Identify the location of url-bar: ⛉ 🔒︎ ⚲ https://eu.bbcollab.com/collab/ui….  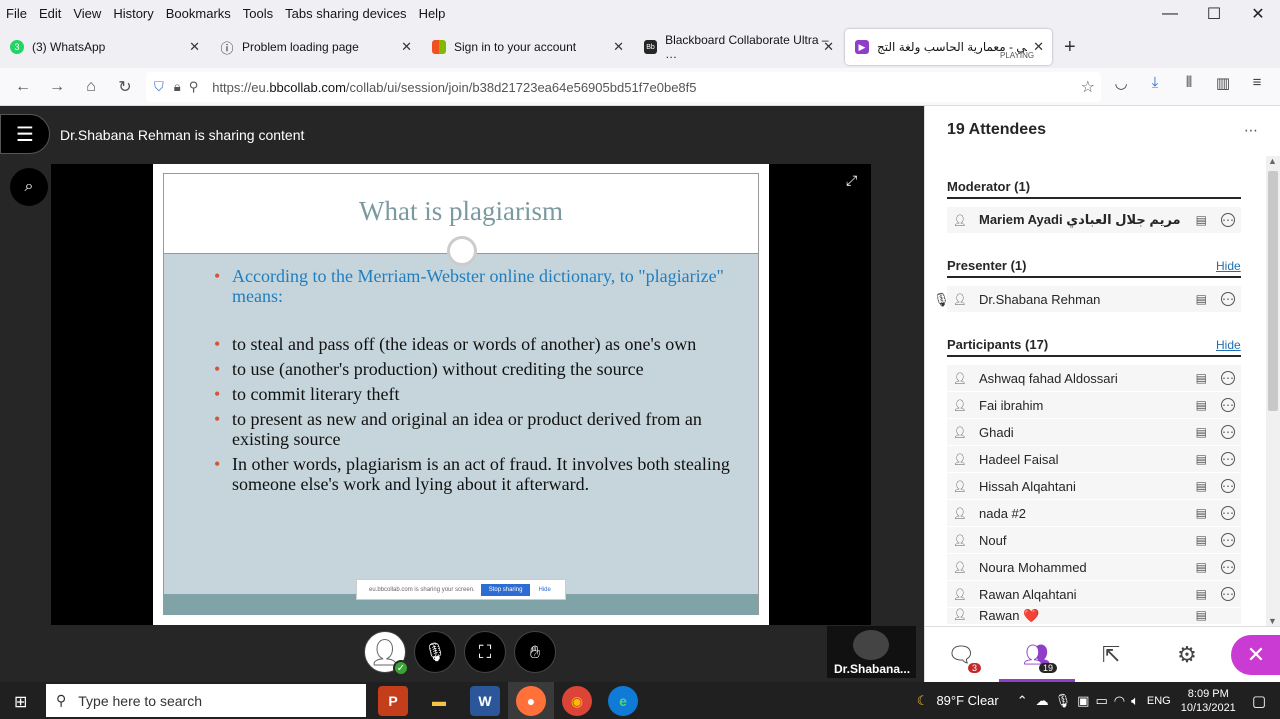
(623, 87).